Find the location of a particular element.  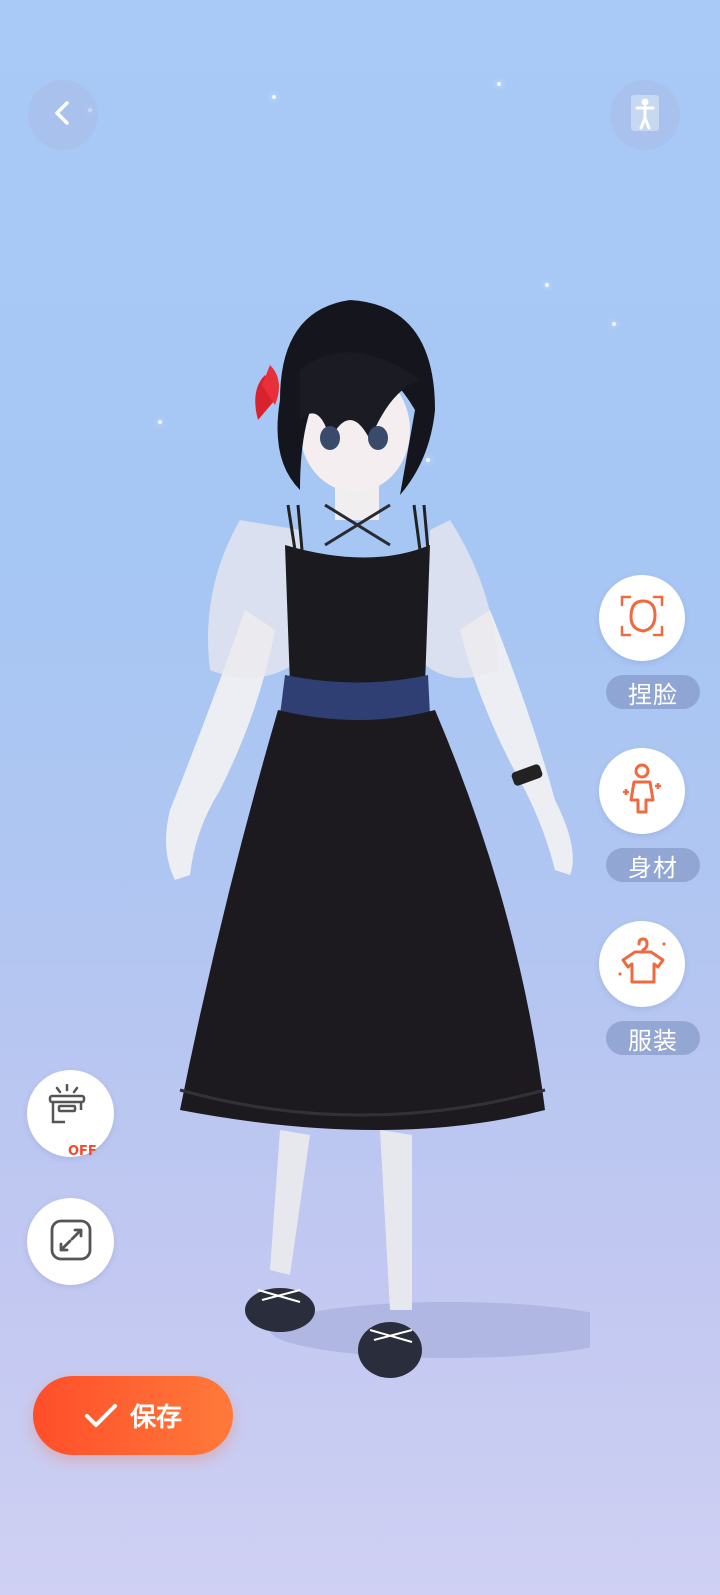

save-button: 保存 is located at coordinates (133, 1415).